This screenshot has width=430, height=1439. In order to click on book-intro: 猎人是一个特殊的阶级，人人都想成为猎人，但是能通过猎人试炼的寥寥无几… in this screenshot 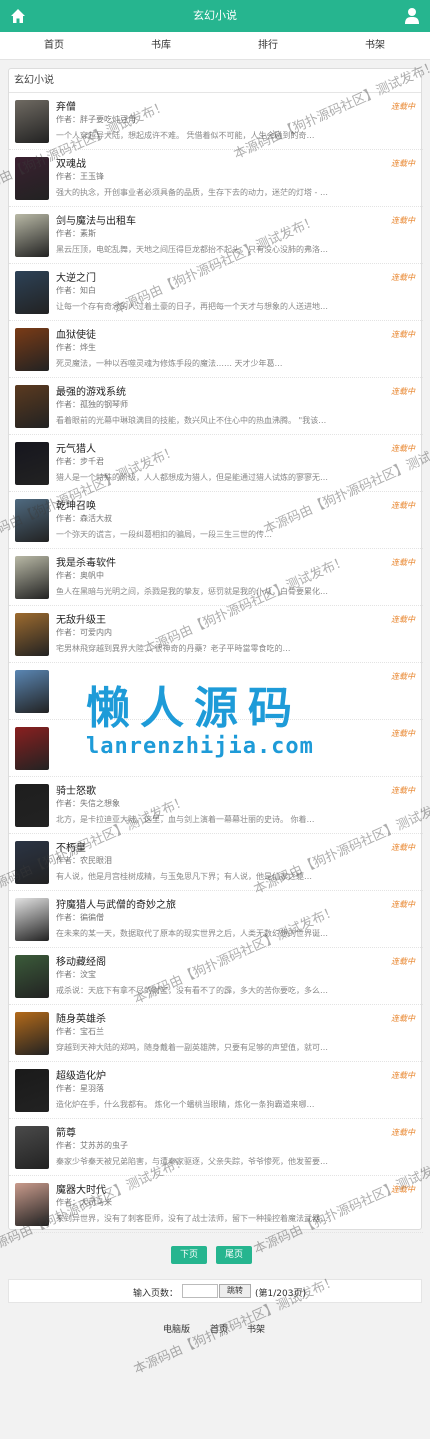, I will do `click(192, 477)`.